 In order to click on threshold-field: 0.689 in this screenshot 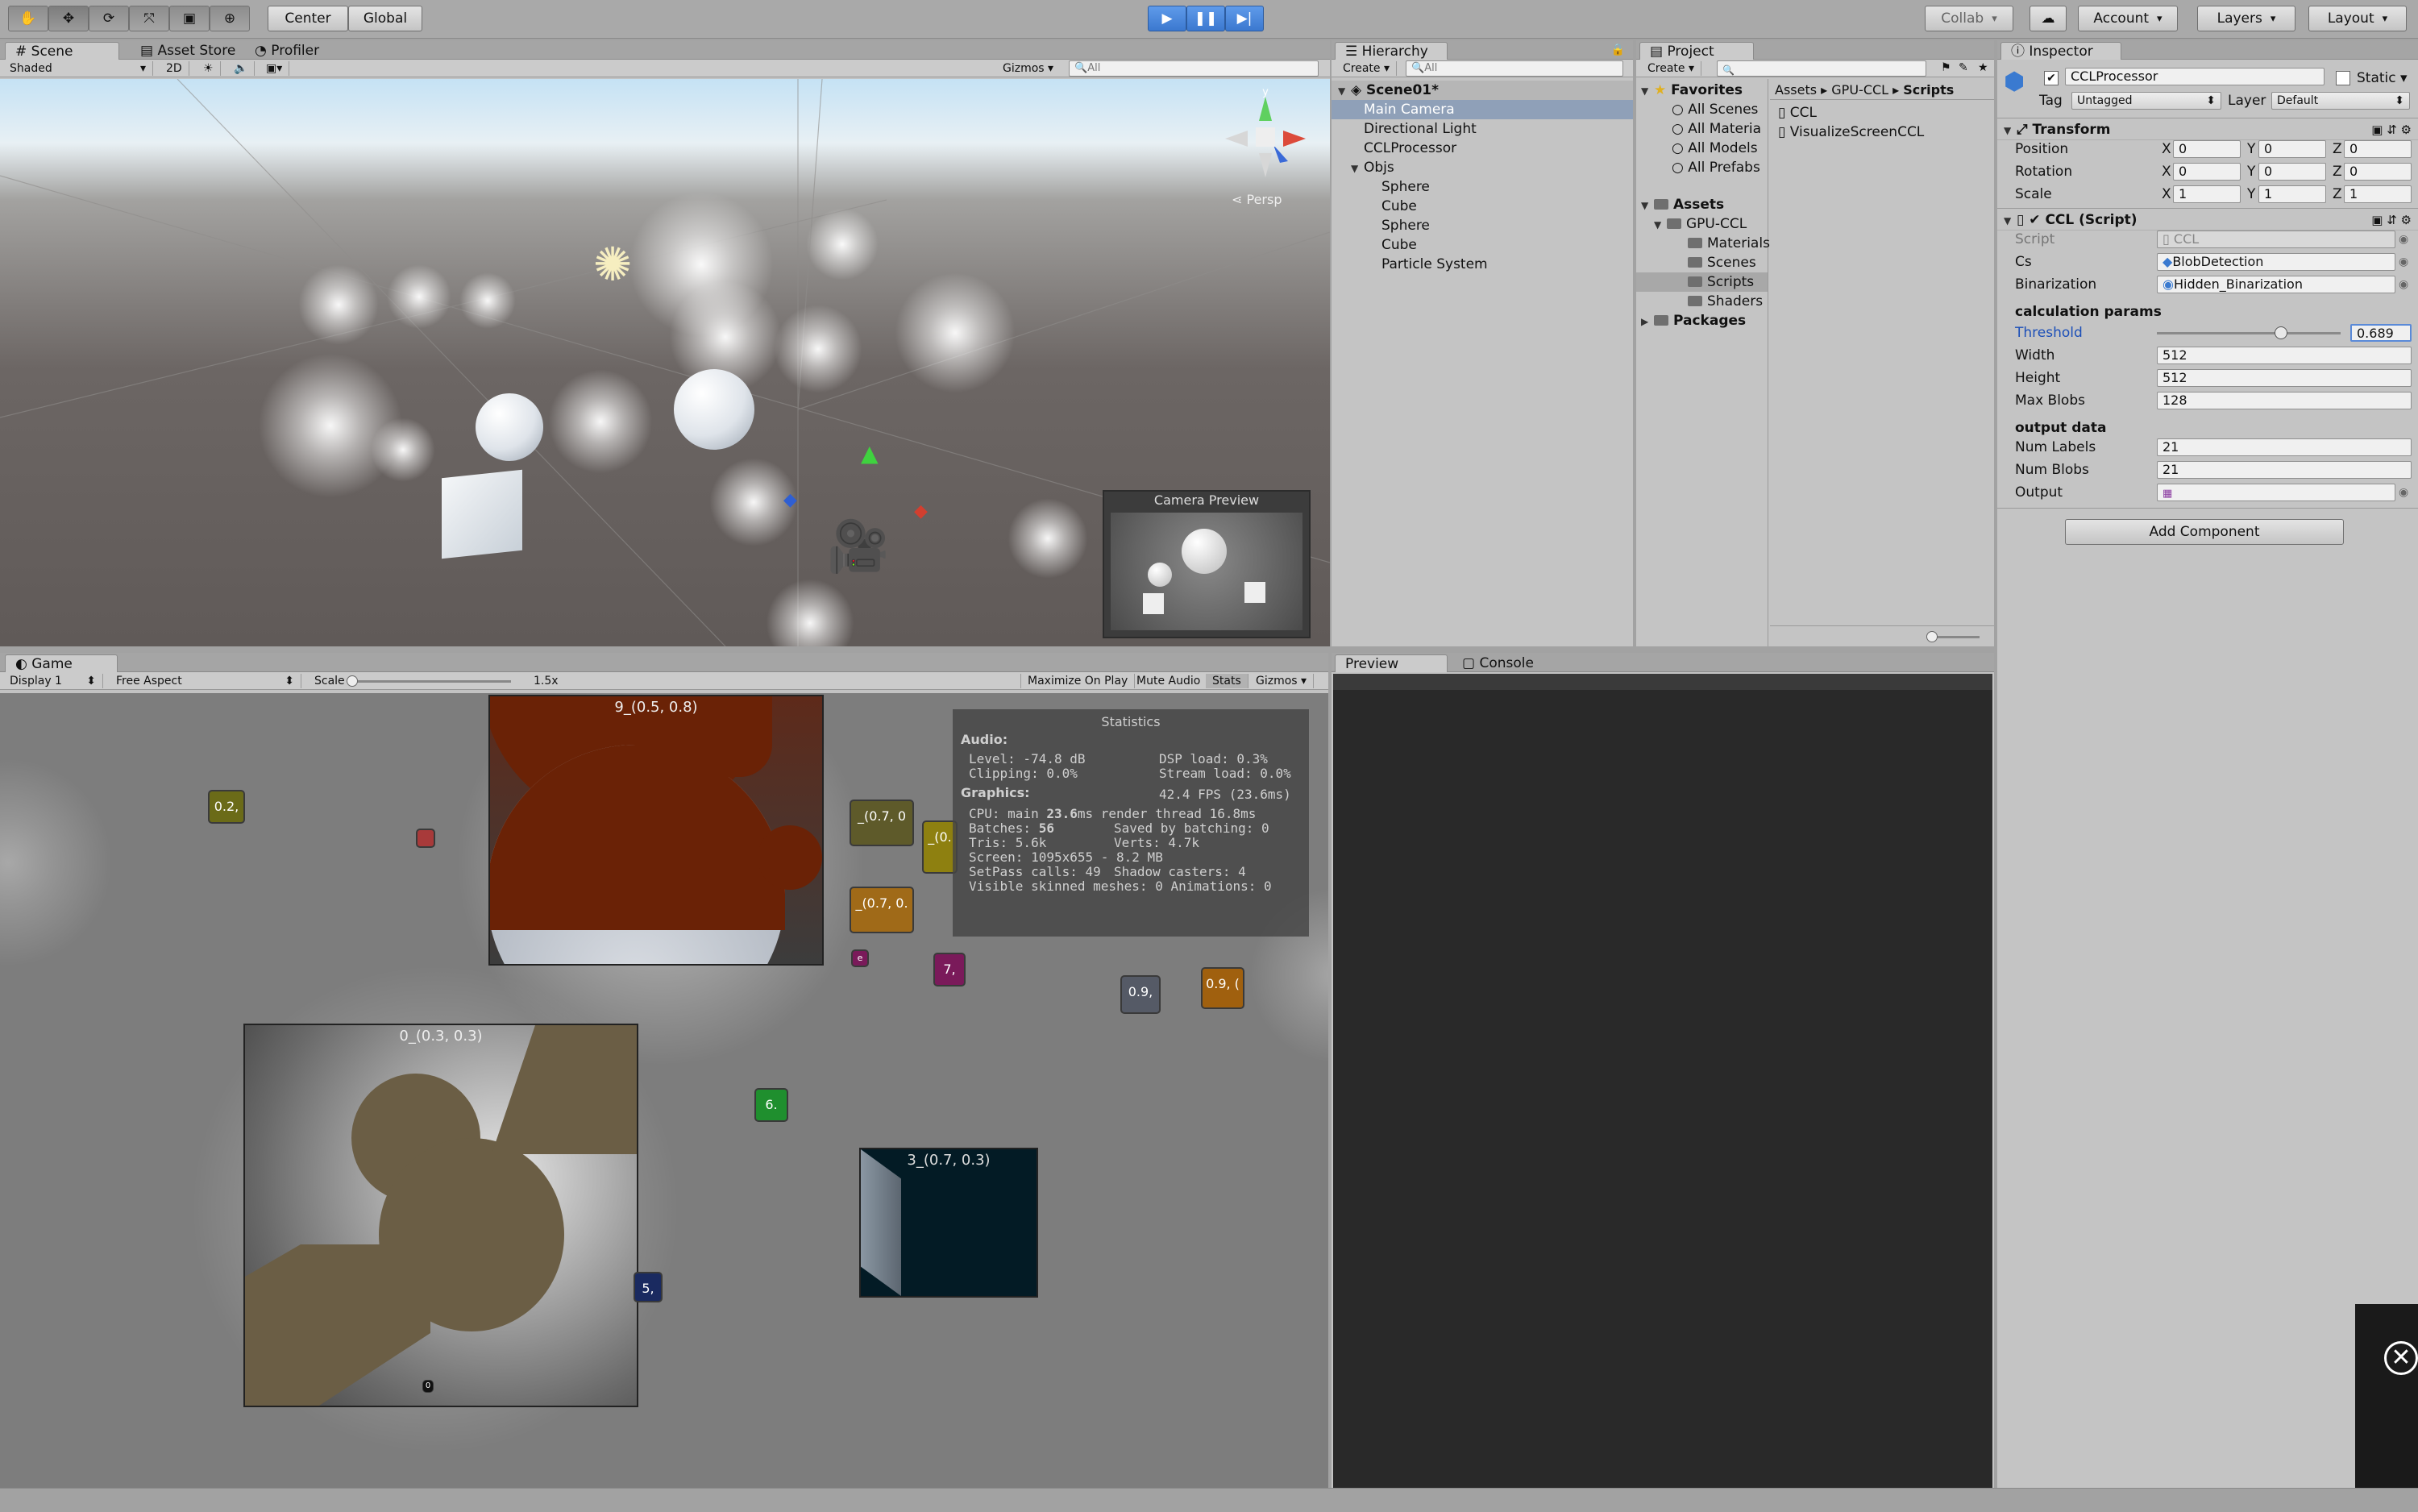, I will do `click(2381, 333)`.